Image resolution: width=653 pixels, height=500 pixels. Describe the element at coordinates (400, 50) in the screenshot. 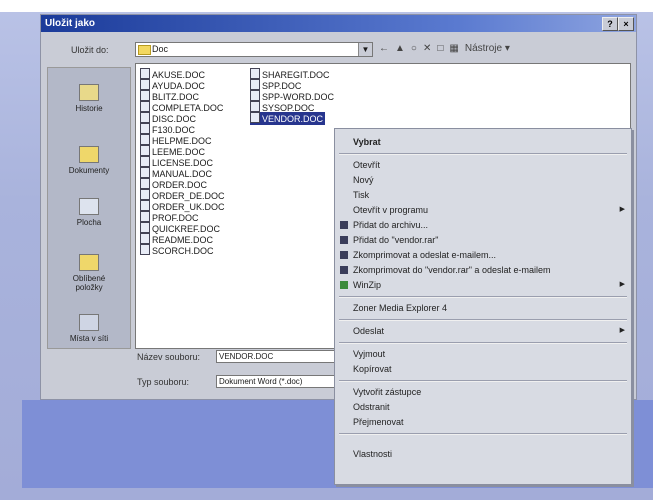

I see `up-folder-icon: ▲` at that location.